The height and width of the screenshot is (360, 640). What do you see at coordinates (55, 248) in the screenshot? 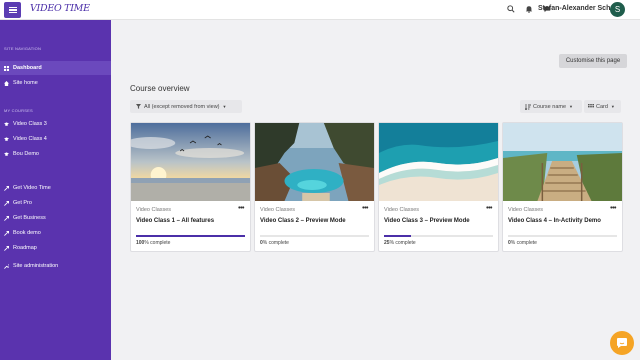
I see `sidebar-item-roadmap: Roadmap` at bounding box center [55, 248].